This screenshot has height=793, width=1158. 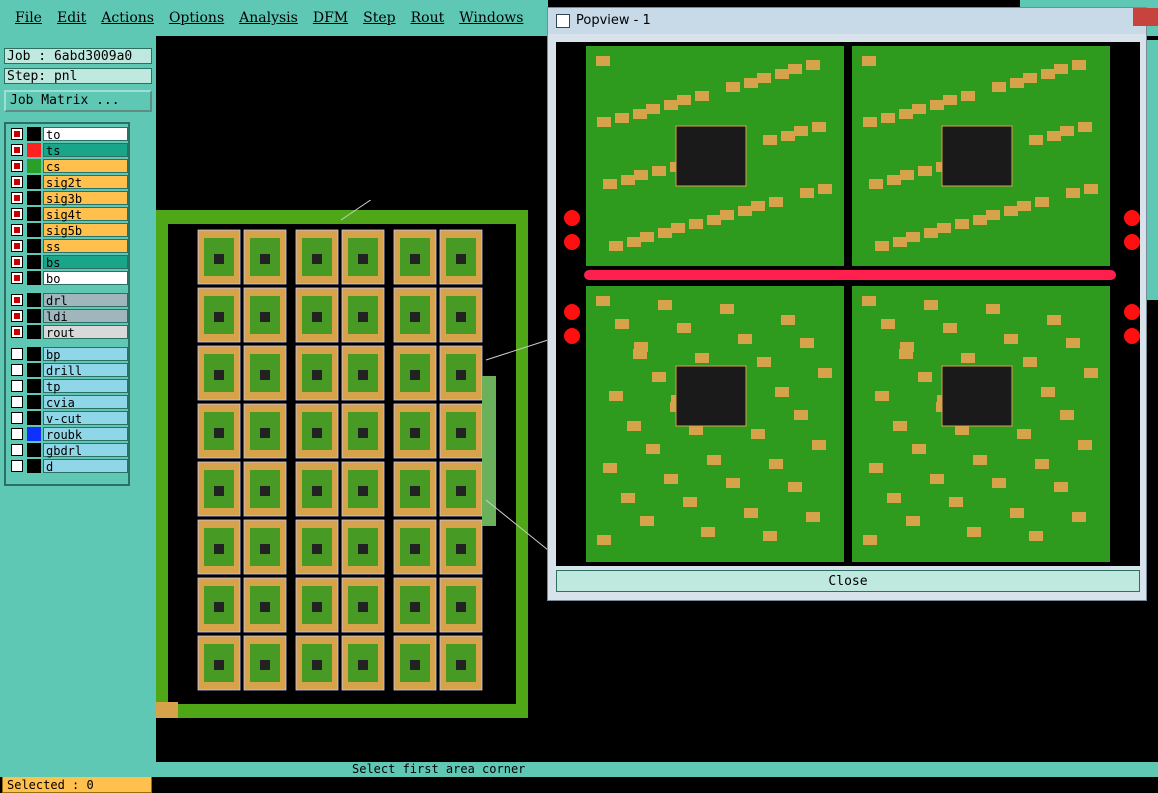 I want to click on menu-file: File, so click(x=28, y=18).